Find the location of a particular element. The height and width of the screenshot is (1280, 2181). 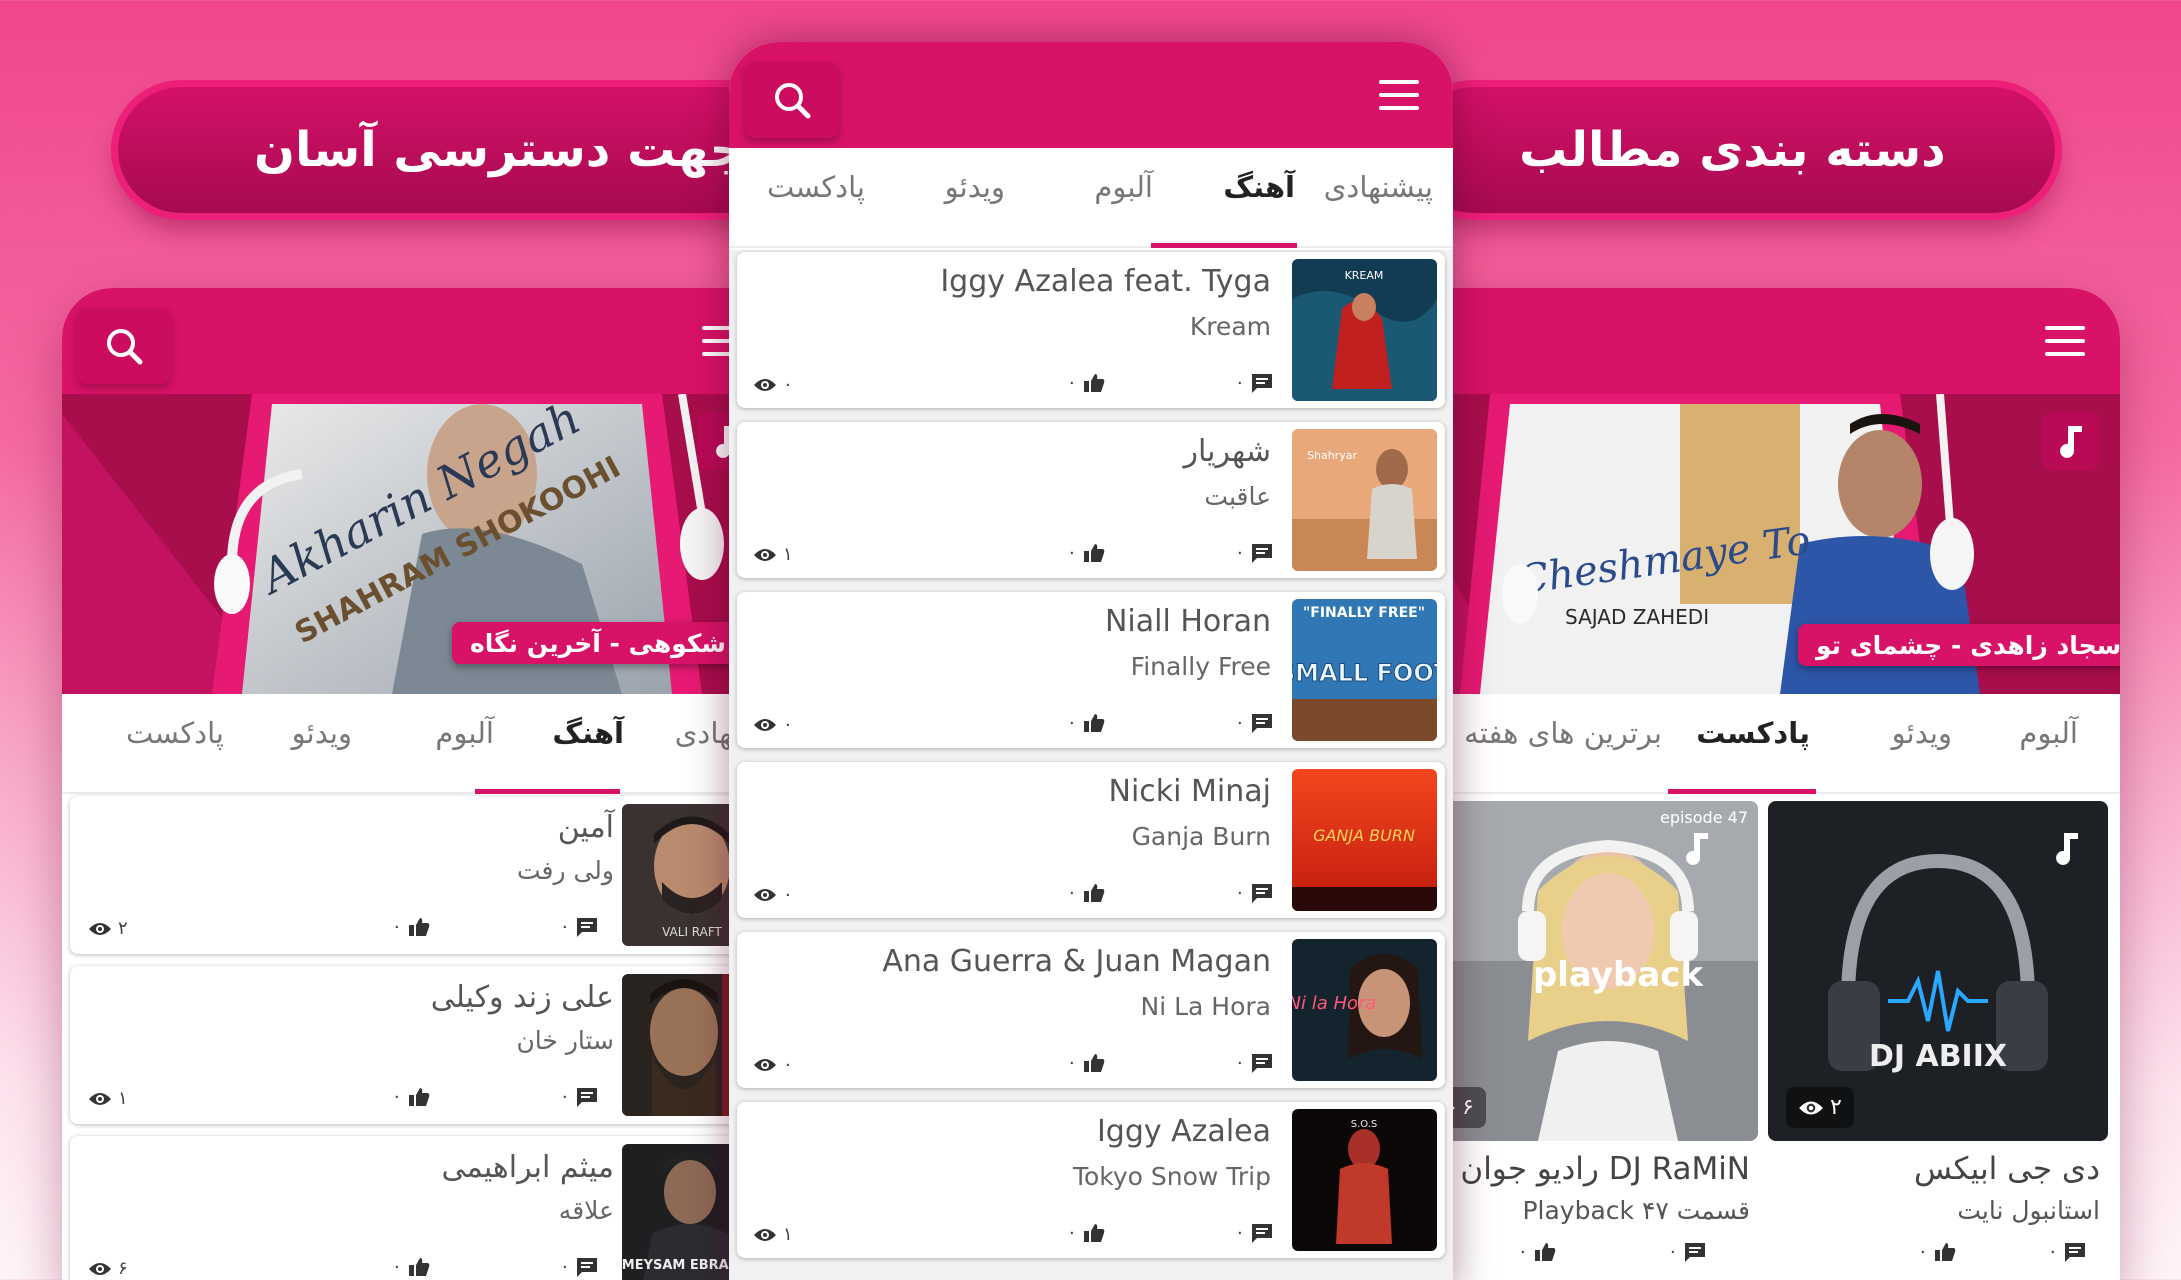

song-subtitle: Ni La Hora is located at coordinates (1205, 1006).